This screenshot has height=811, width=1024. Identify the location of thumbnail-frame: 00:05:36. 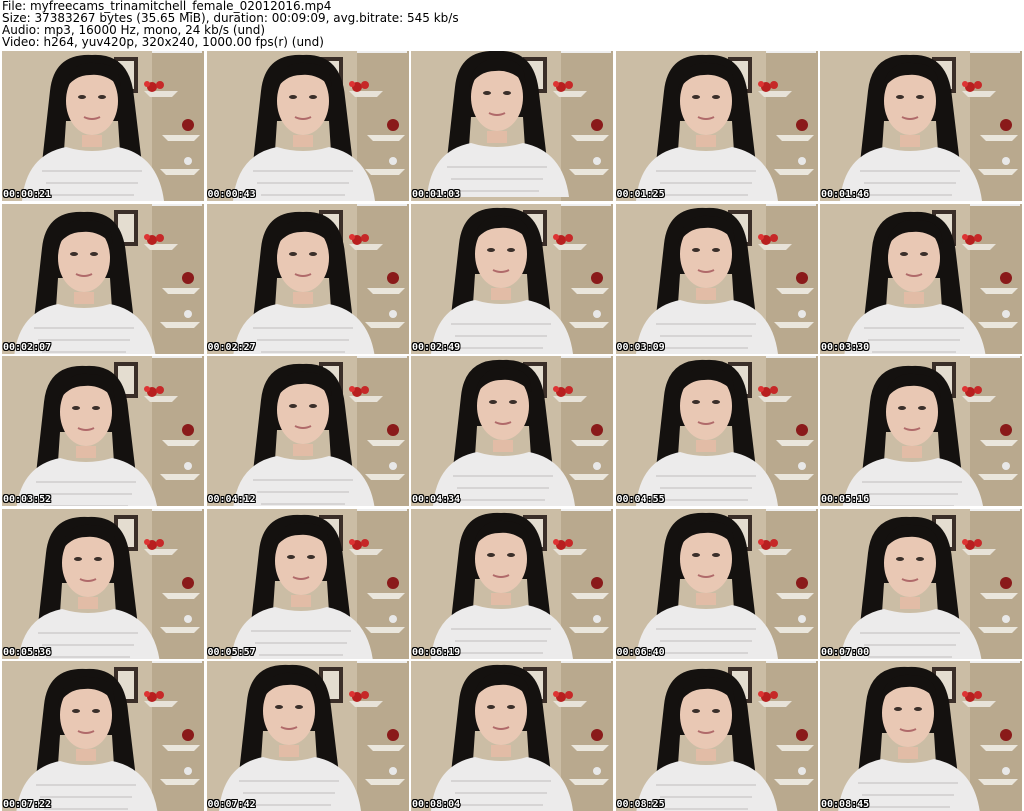
(103, 583).